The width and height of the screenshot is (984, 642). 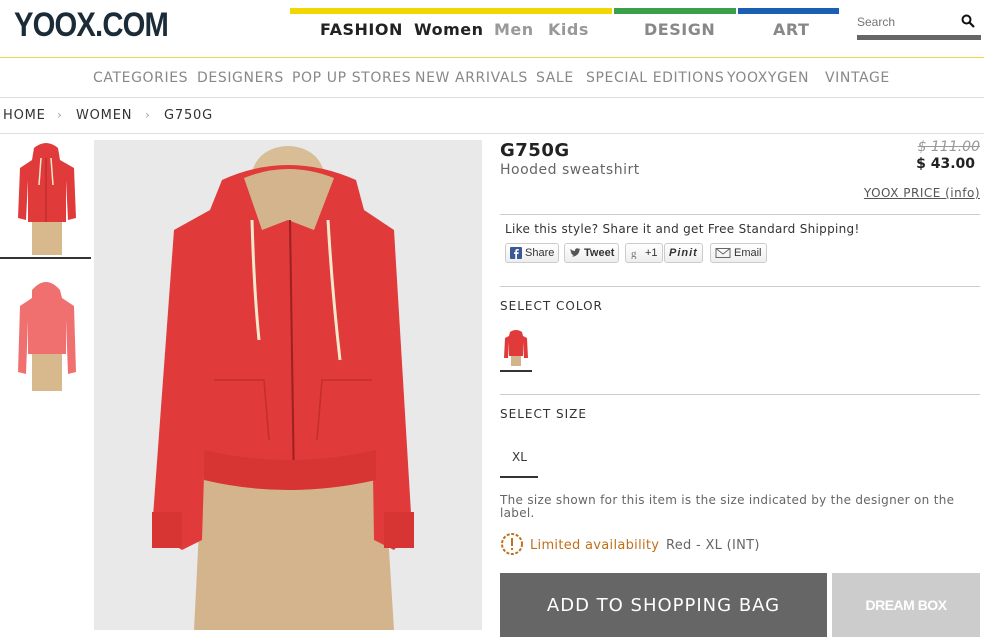 I want to click on google-plus-button: g +1, so click(x=644, y=253).